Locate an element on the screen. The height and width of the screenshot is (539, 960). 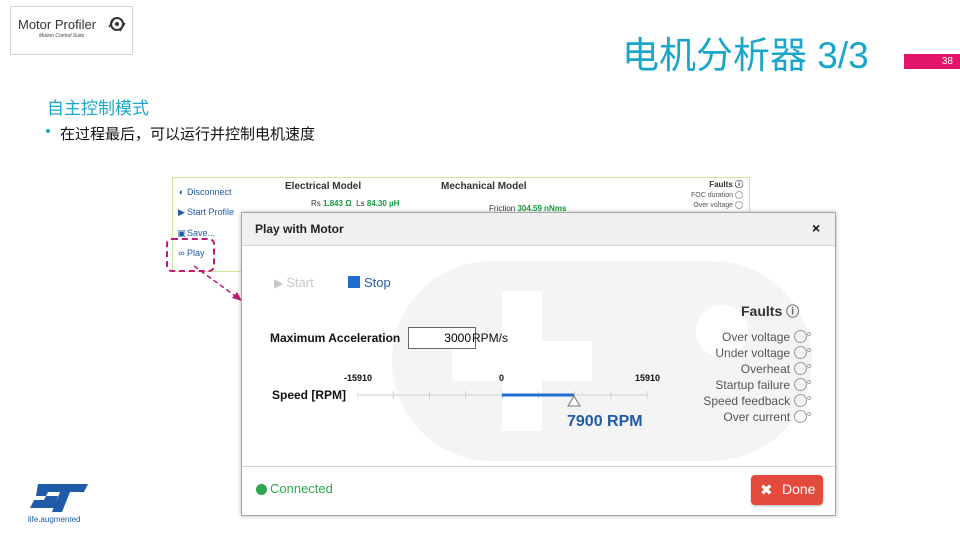
mechanical-model-heading: Mechanical Model is located at coordinates (484, 186).